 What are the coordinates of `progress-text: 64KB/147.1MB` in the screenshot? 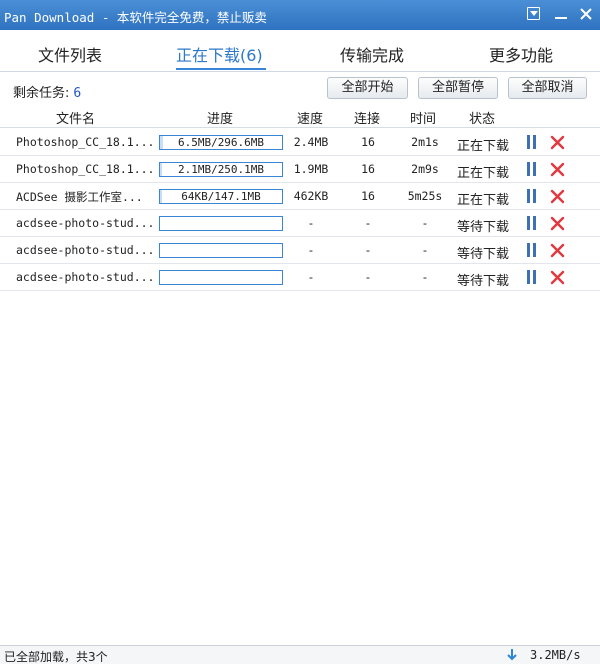 It's located at (221, 196).